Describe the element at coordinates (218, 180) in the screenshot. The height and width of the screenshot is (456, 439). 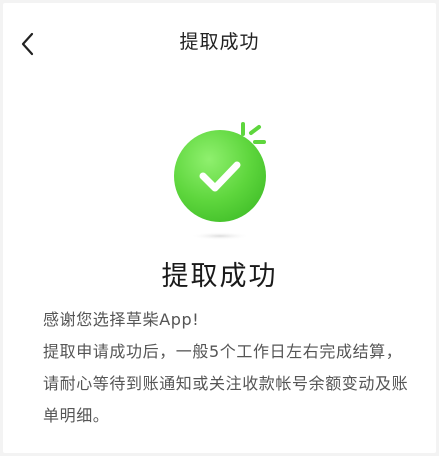
I see `success-check-icon` at that location.